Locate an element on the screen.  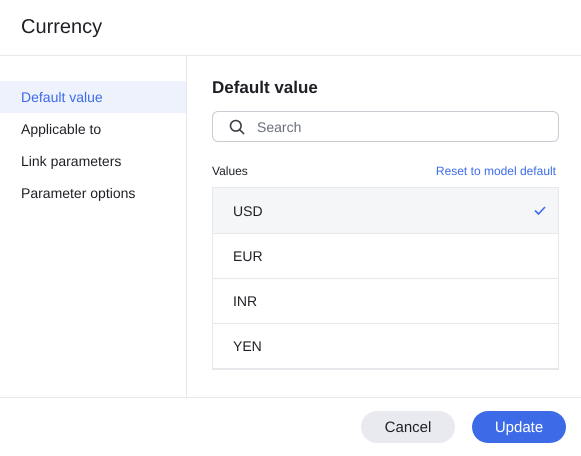
cancel-button: Cancel is located at coordinates (408, 427).